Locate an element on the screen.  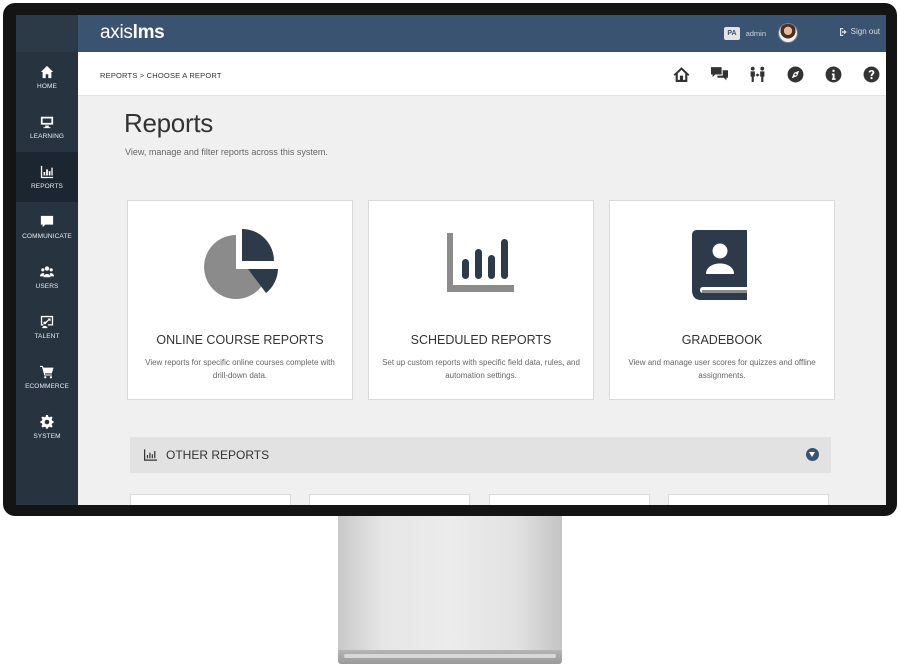
toolbar-chat-button is located at coordinates (719, 74).